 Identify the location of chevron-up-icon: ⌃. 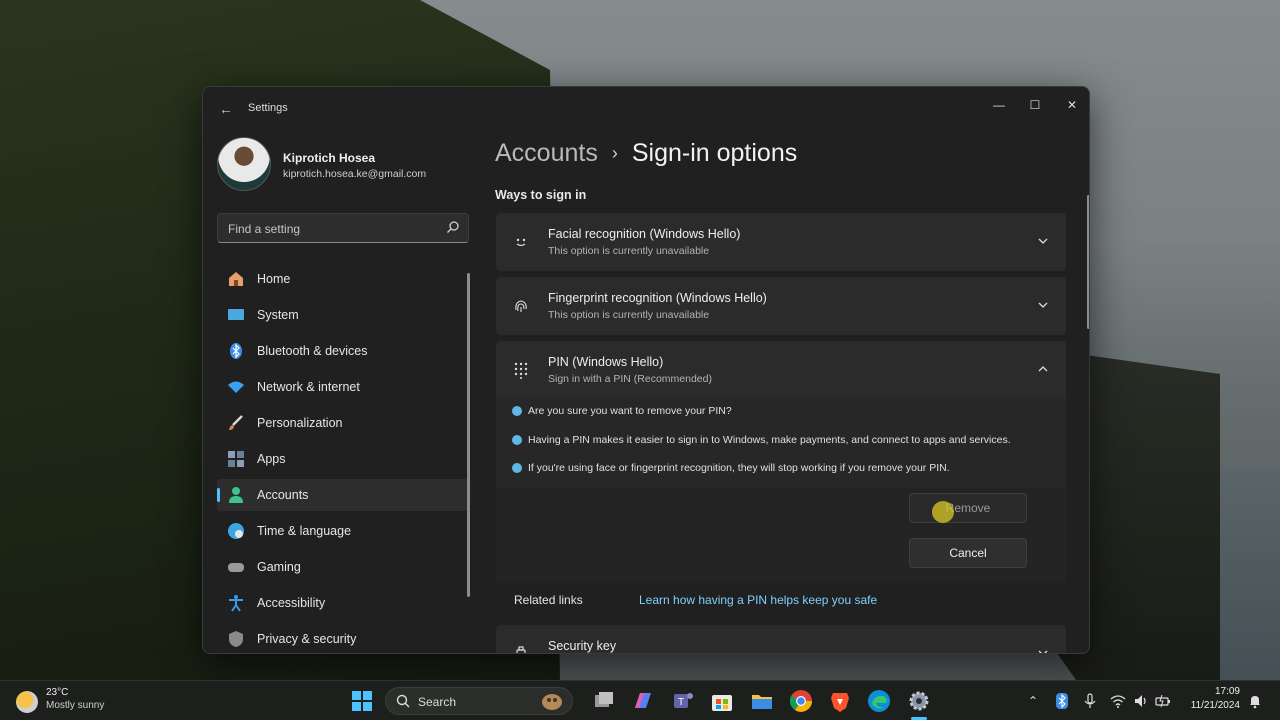
(1033, 701).